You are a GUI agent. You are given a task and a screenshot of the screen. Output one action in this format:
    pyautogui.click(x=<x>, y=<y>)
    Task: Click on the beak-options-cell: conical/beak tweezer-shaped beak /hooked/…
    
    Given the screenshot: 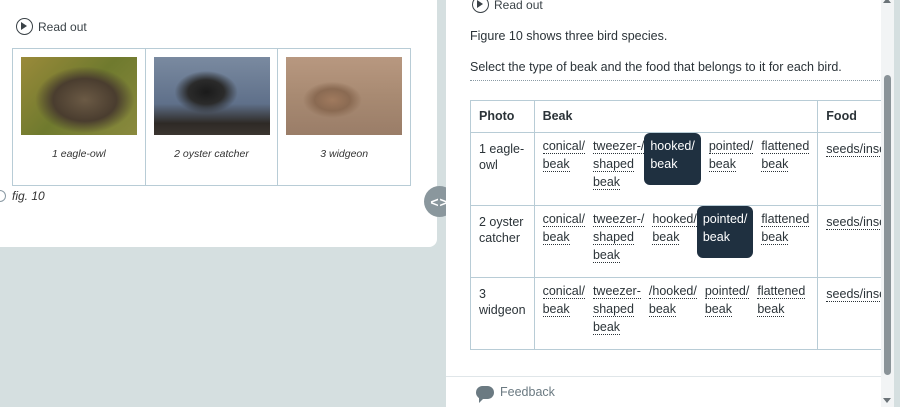 What is the action you would take?
    pyautogui.click(x=676, y=313)
    